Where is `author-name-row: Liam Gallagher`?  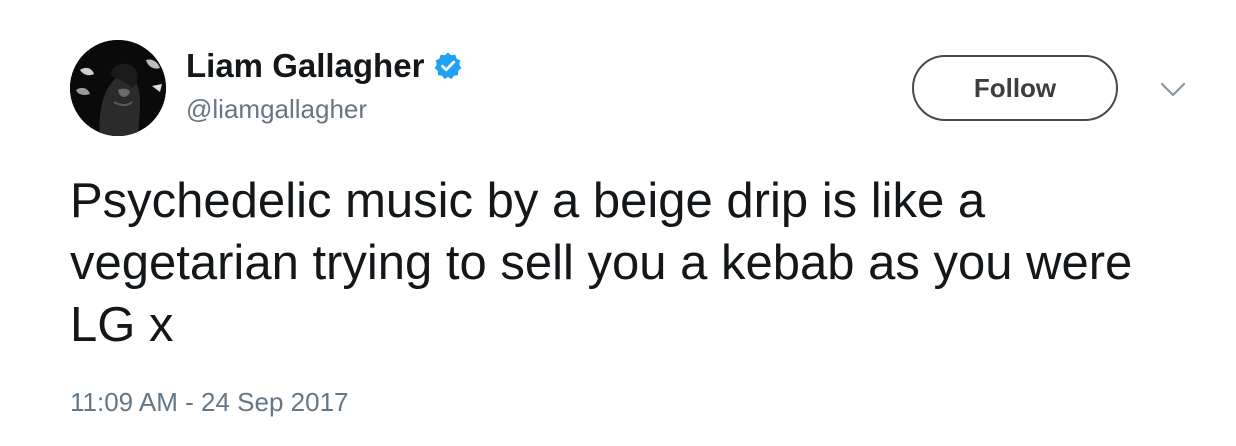
author-name-row: Liam Gallagher is located at coordinates (324, 66).